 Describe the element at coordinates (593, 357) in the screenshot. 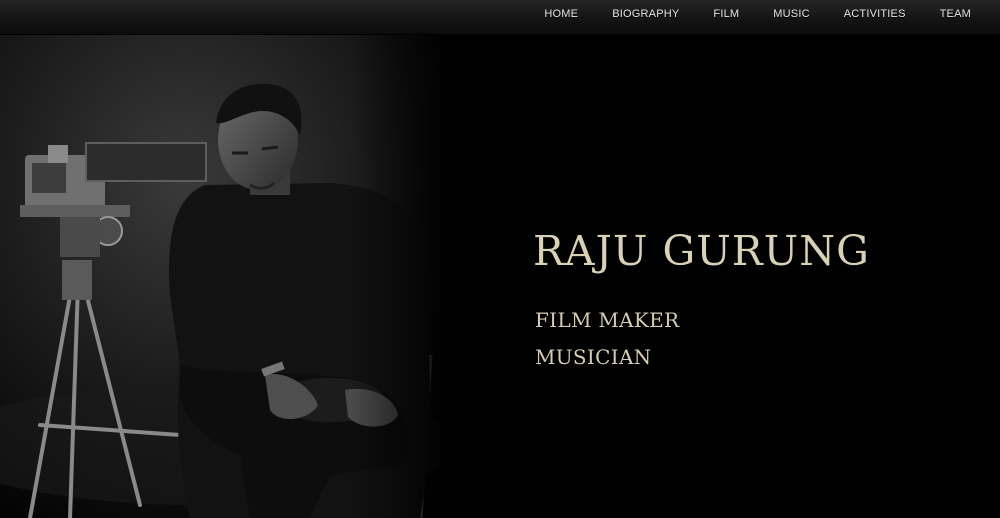

I see `role-musician: MUSICIAN` at that location.